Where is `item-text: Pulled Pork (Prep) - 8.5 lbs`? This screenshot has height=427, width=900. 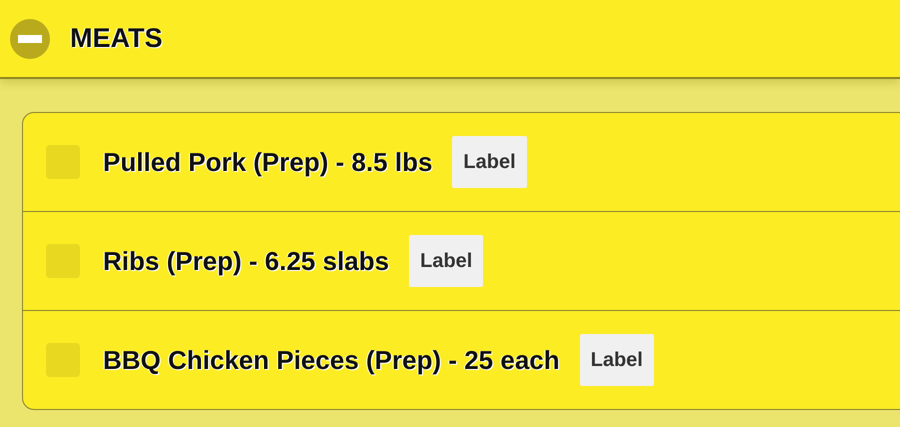
item-text: Pulled Pork (Prep) - 8.5 lbs is located at coordinates (267, 162).